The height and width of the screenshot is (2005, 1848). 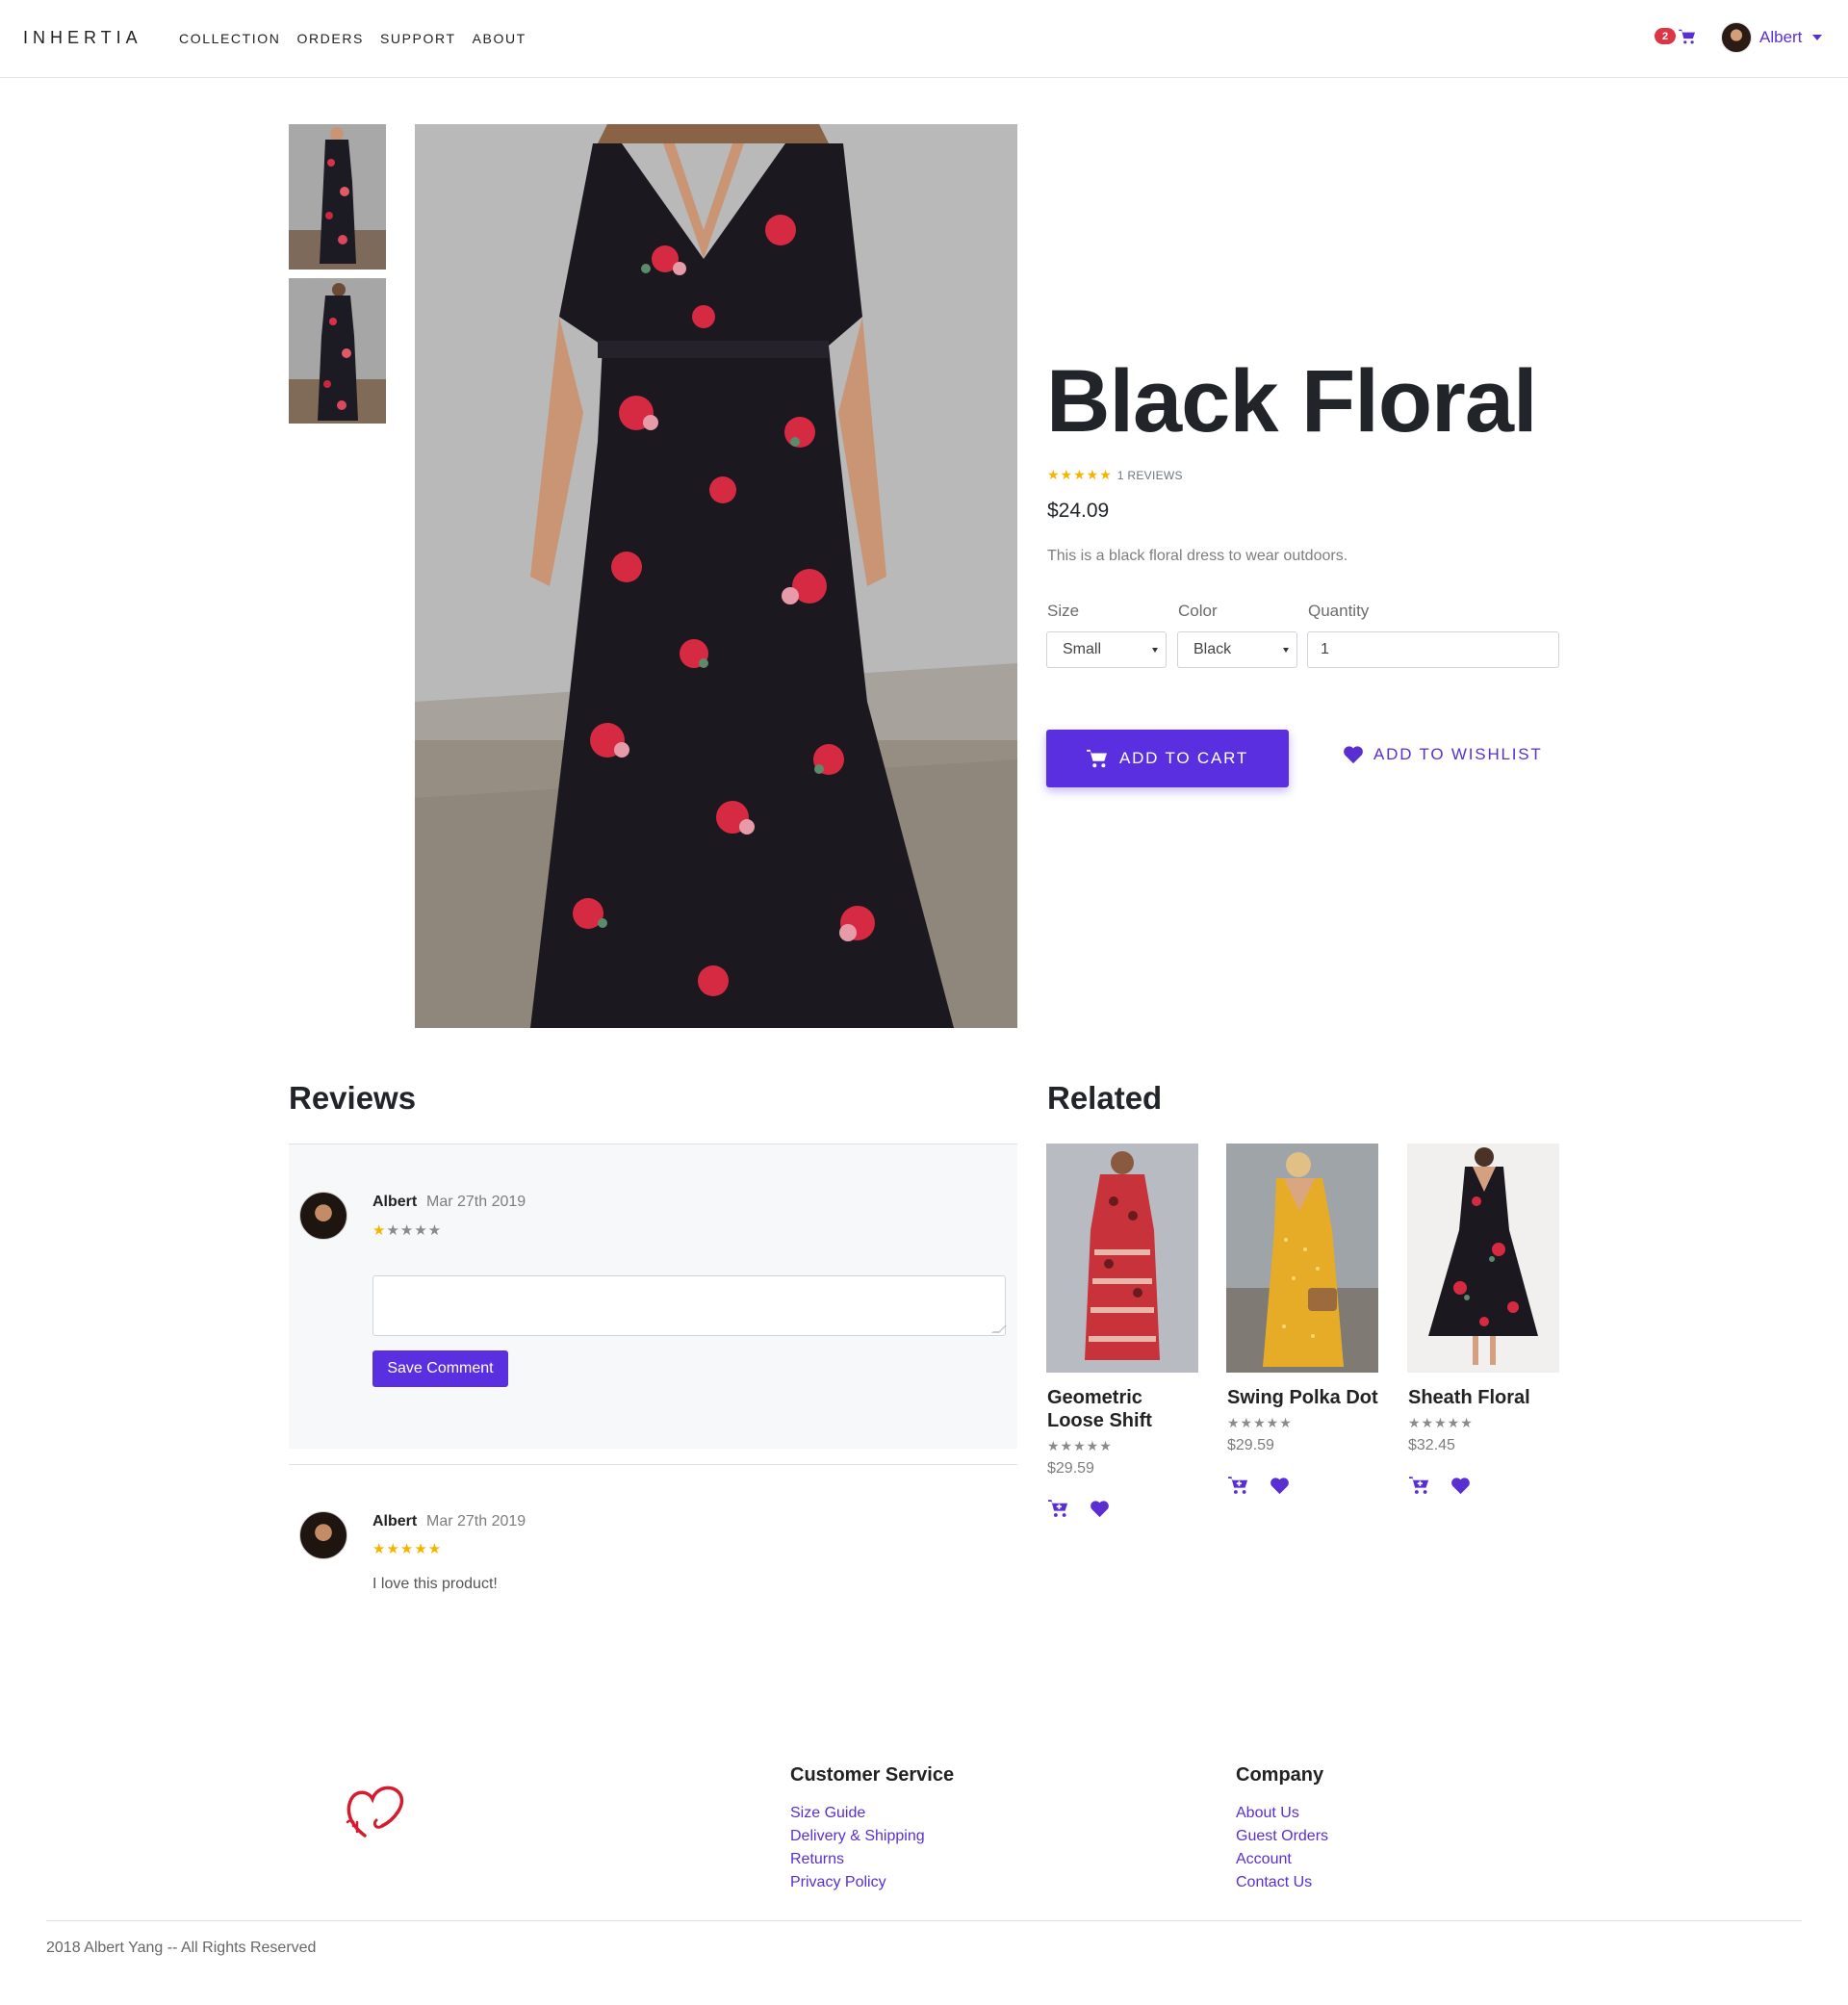 I want to click on footer-link-account: Account, so click(x=1282, y=1859).